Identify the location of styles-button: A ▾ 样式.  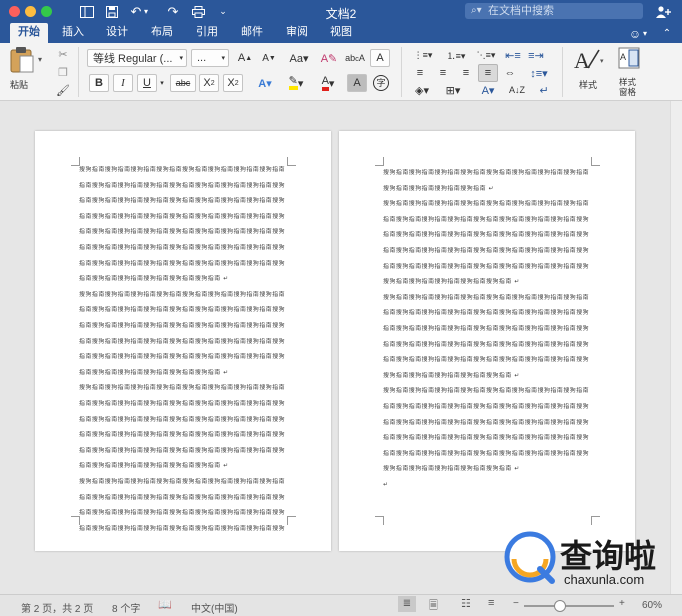
(589, 71).